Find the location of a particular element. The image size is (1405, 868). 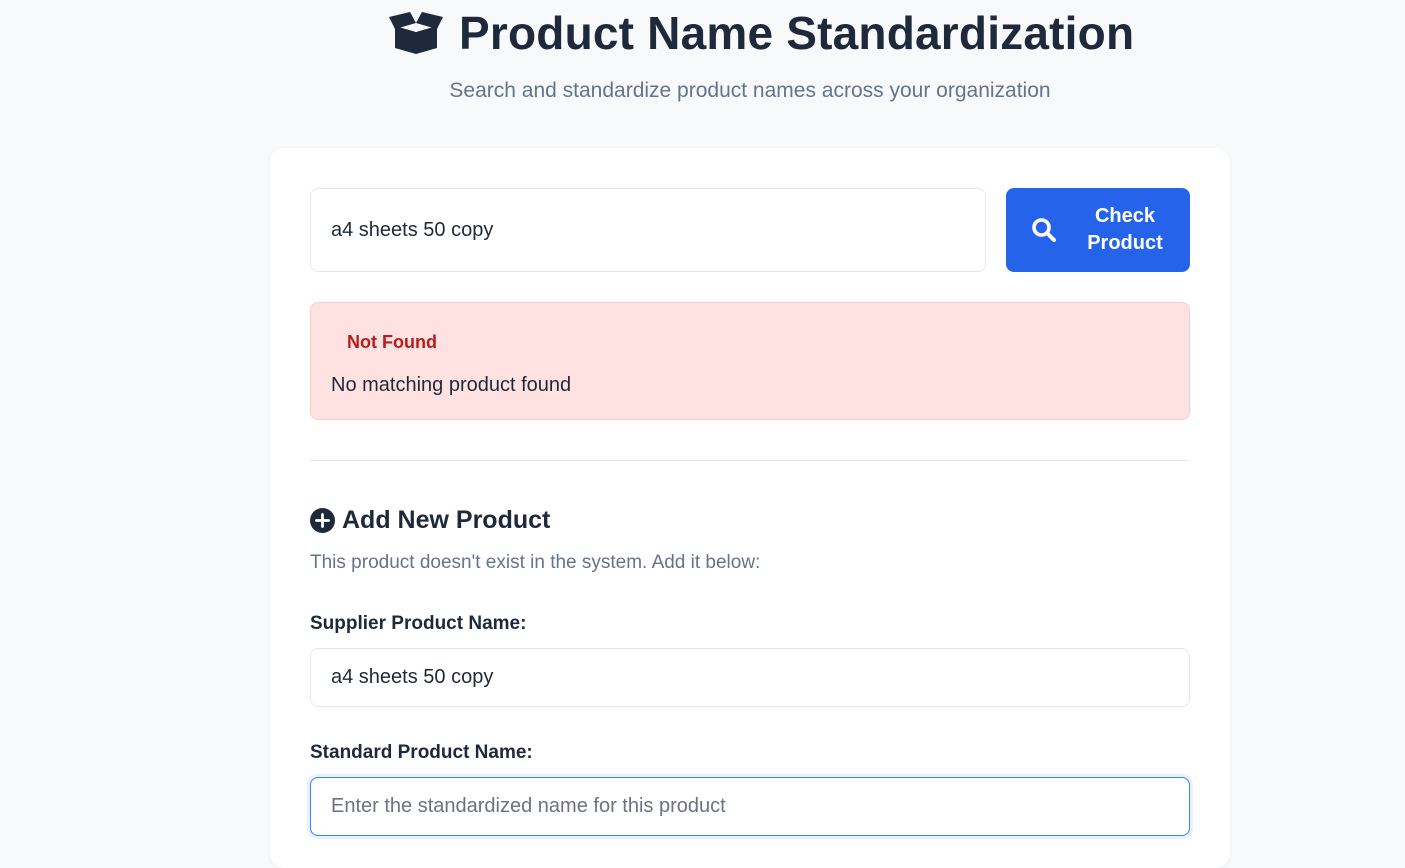

page-title: Product Name Standardization is located at coordinates (797, 33).